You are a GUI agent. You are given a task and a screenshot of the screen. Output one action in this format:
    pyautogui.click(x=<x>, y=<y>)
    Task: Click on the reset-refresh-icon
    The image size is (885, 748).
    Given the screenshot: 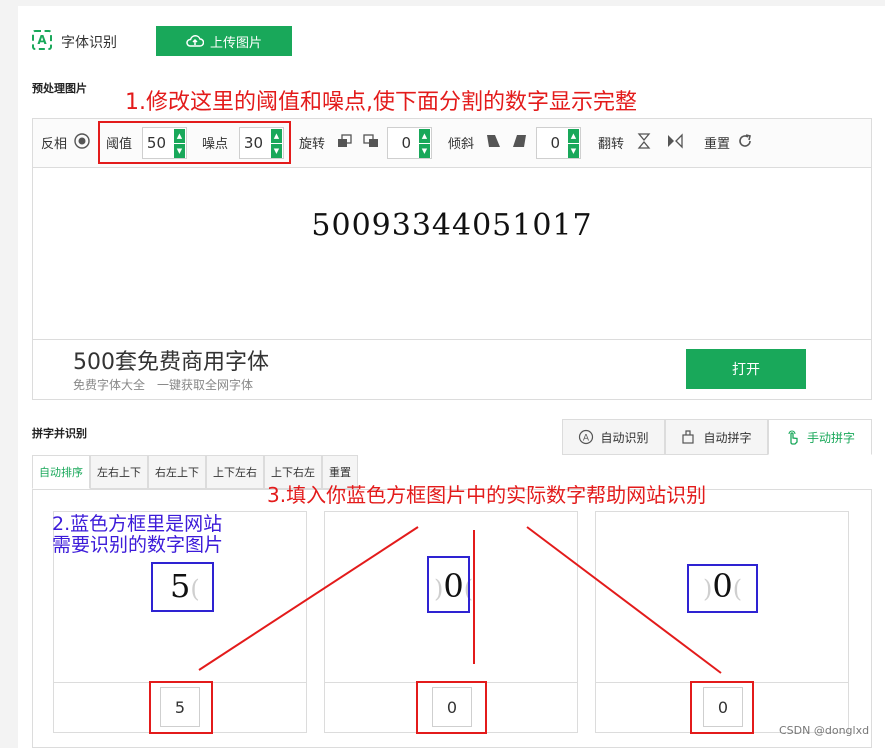 What is the action you would take?
    pyautogui.click(x=745, y=141)
    